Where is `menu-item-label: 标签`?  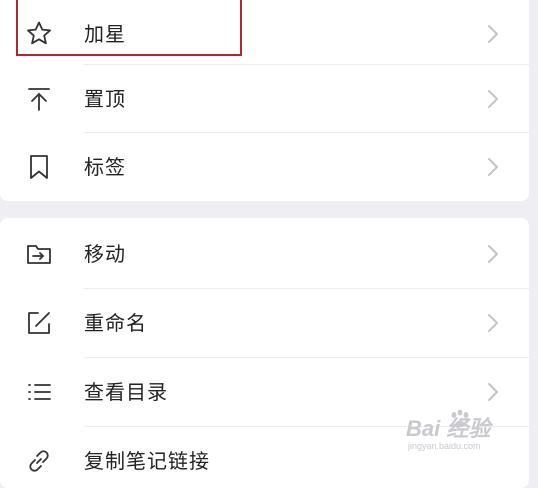 menu-item-label: 标签 is located at coordinates (105, 167).